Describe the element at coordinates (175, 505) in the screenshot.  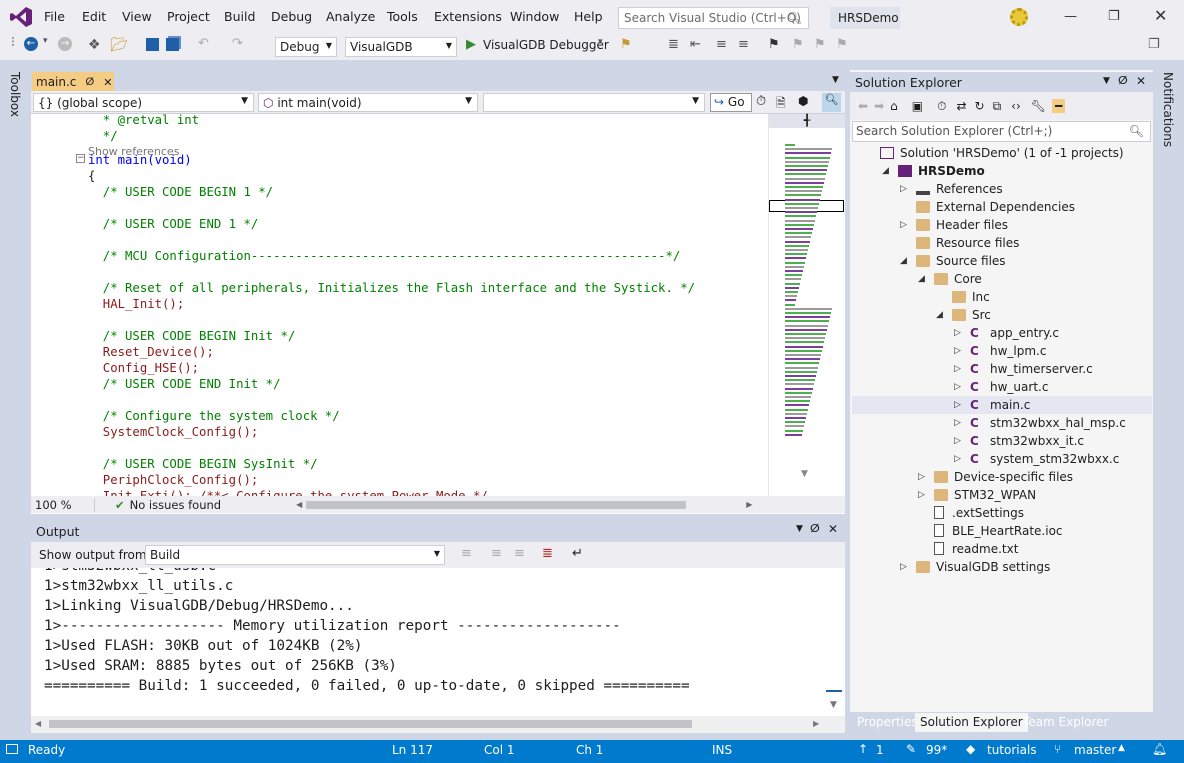
I see `issues-status: No issues found` at that location.